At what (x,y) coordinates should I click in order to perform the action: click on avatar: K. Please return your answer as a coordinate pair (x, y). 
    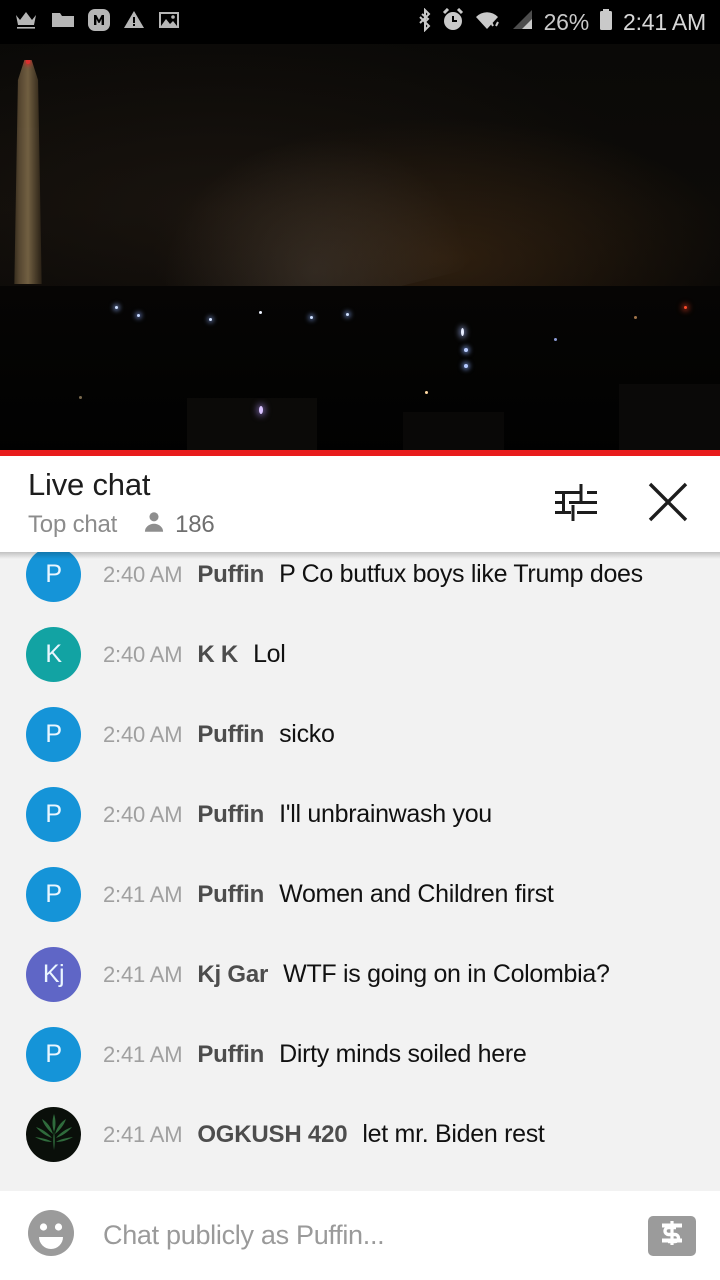
    Looking at the image, I should click on (53, 654).